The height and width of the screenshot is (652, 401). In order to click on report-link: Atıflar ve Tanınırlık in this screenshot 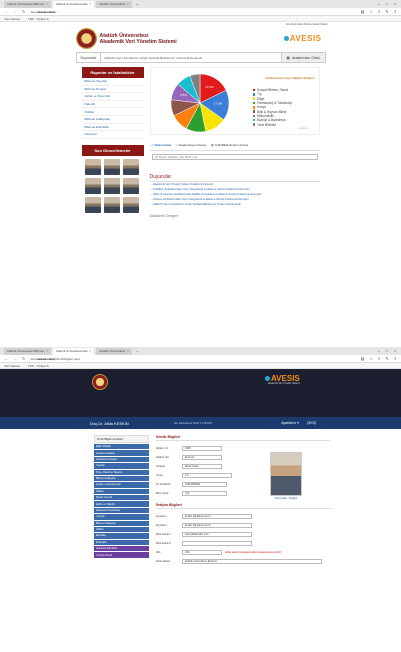, I will do `click(112, 97)`.